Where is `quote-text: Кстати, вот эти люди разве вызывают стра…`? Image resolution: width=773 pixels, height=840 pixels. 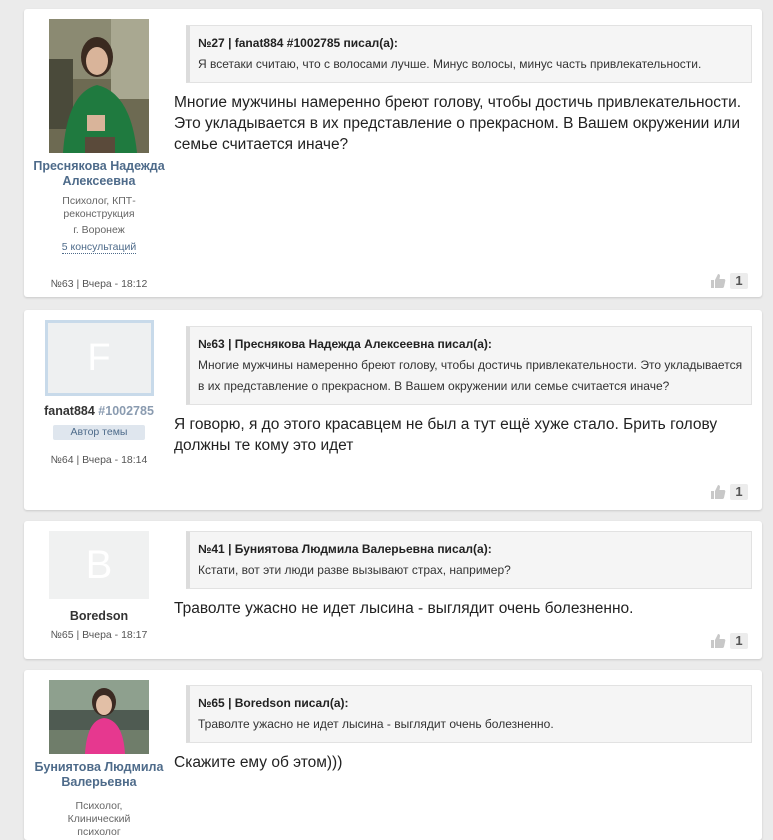
quote-text: Кстати, вот эти люди разве вызывают стра… is located at coordinates (354, 570).